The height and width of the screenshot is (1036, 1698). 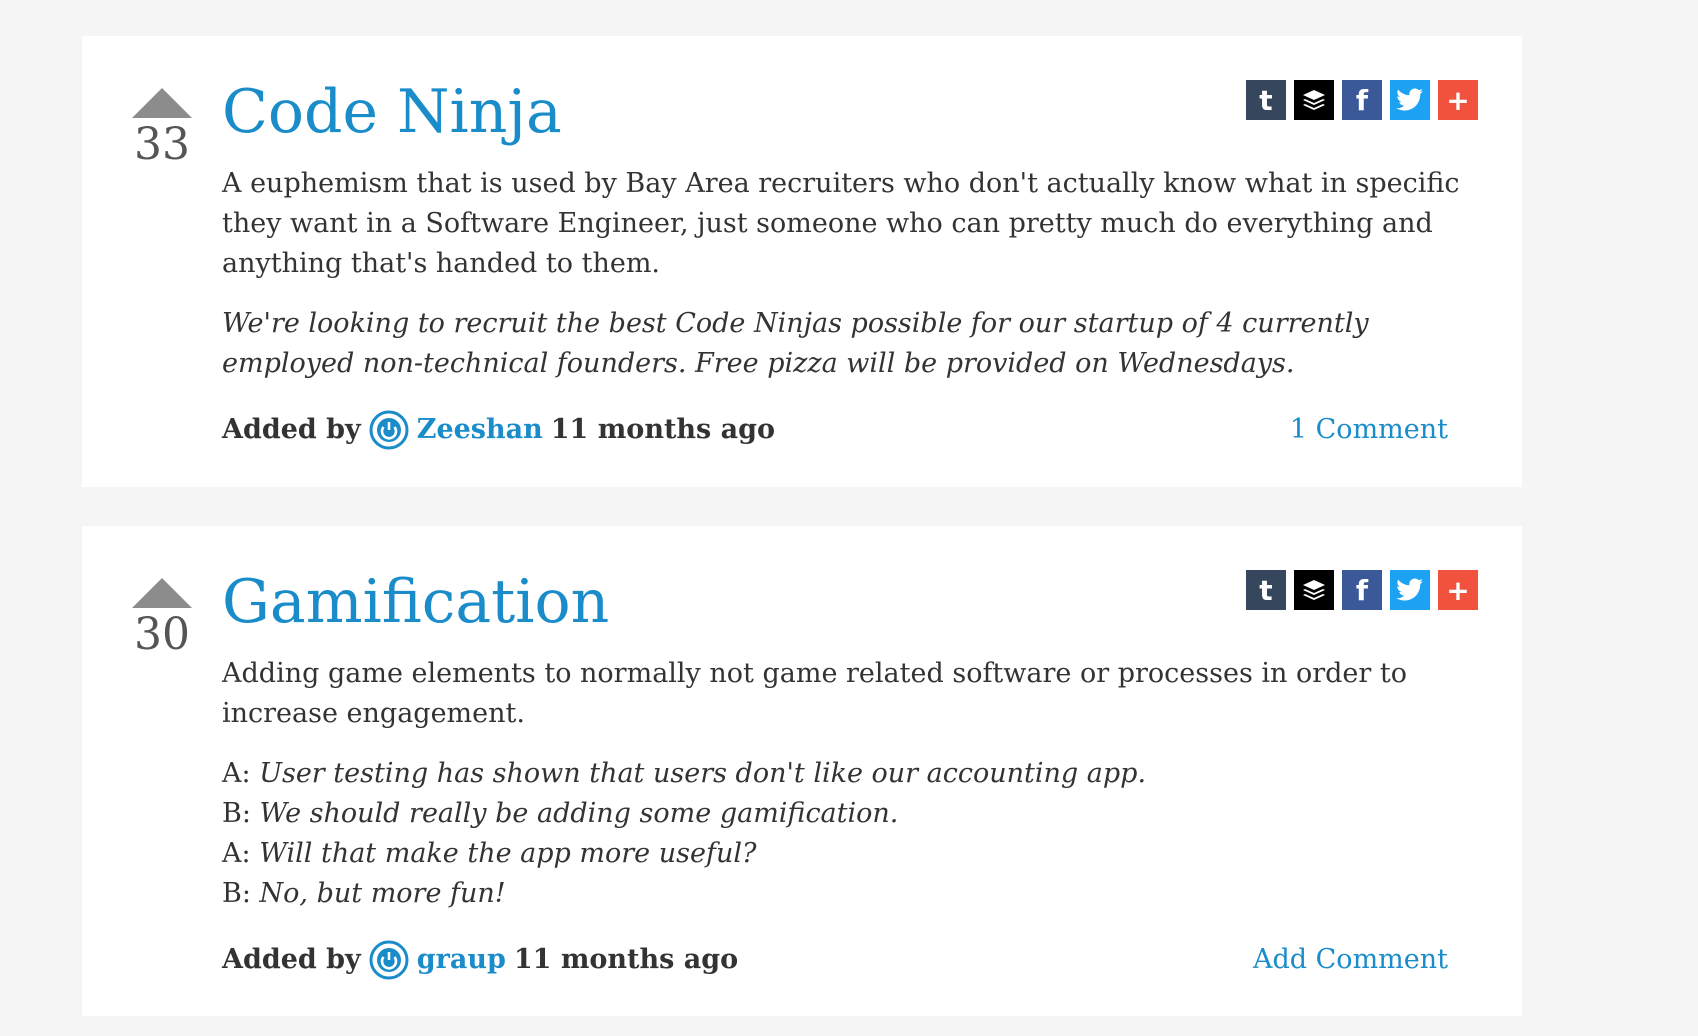 I want to click on vote-count: 30, so click(x=162, y=634).